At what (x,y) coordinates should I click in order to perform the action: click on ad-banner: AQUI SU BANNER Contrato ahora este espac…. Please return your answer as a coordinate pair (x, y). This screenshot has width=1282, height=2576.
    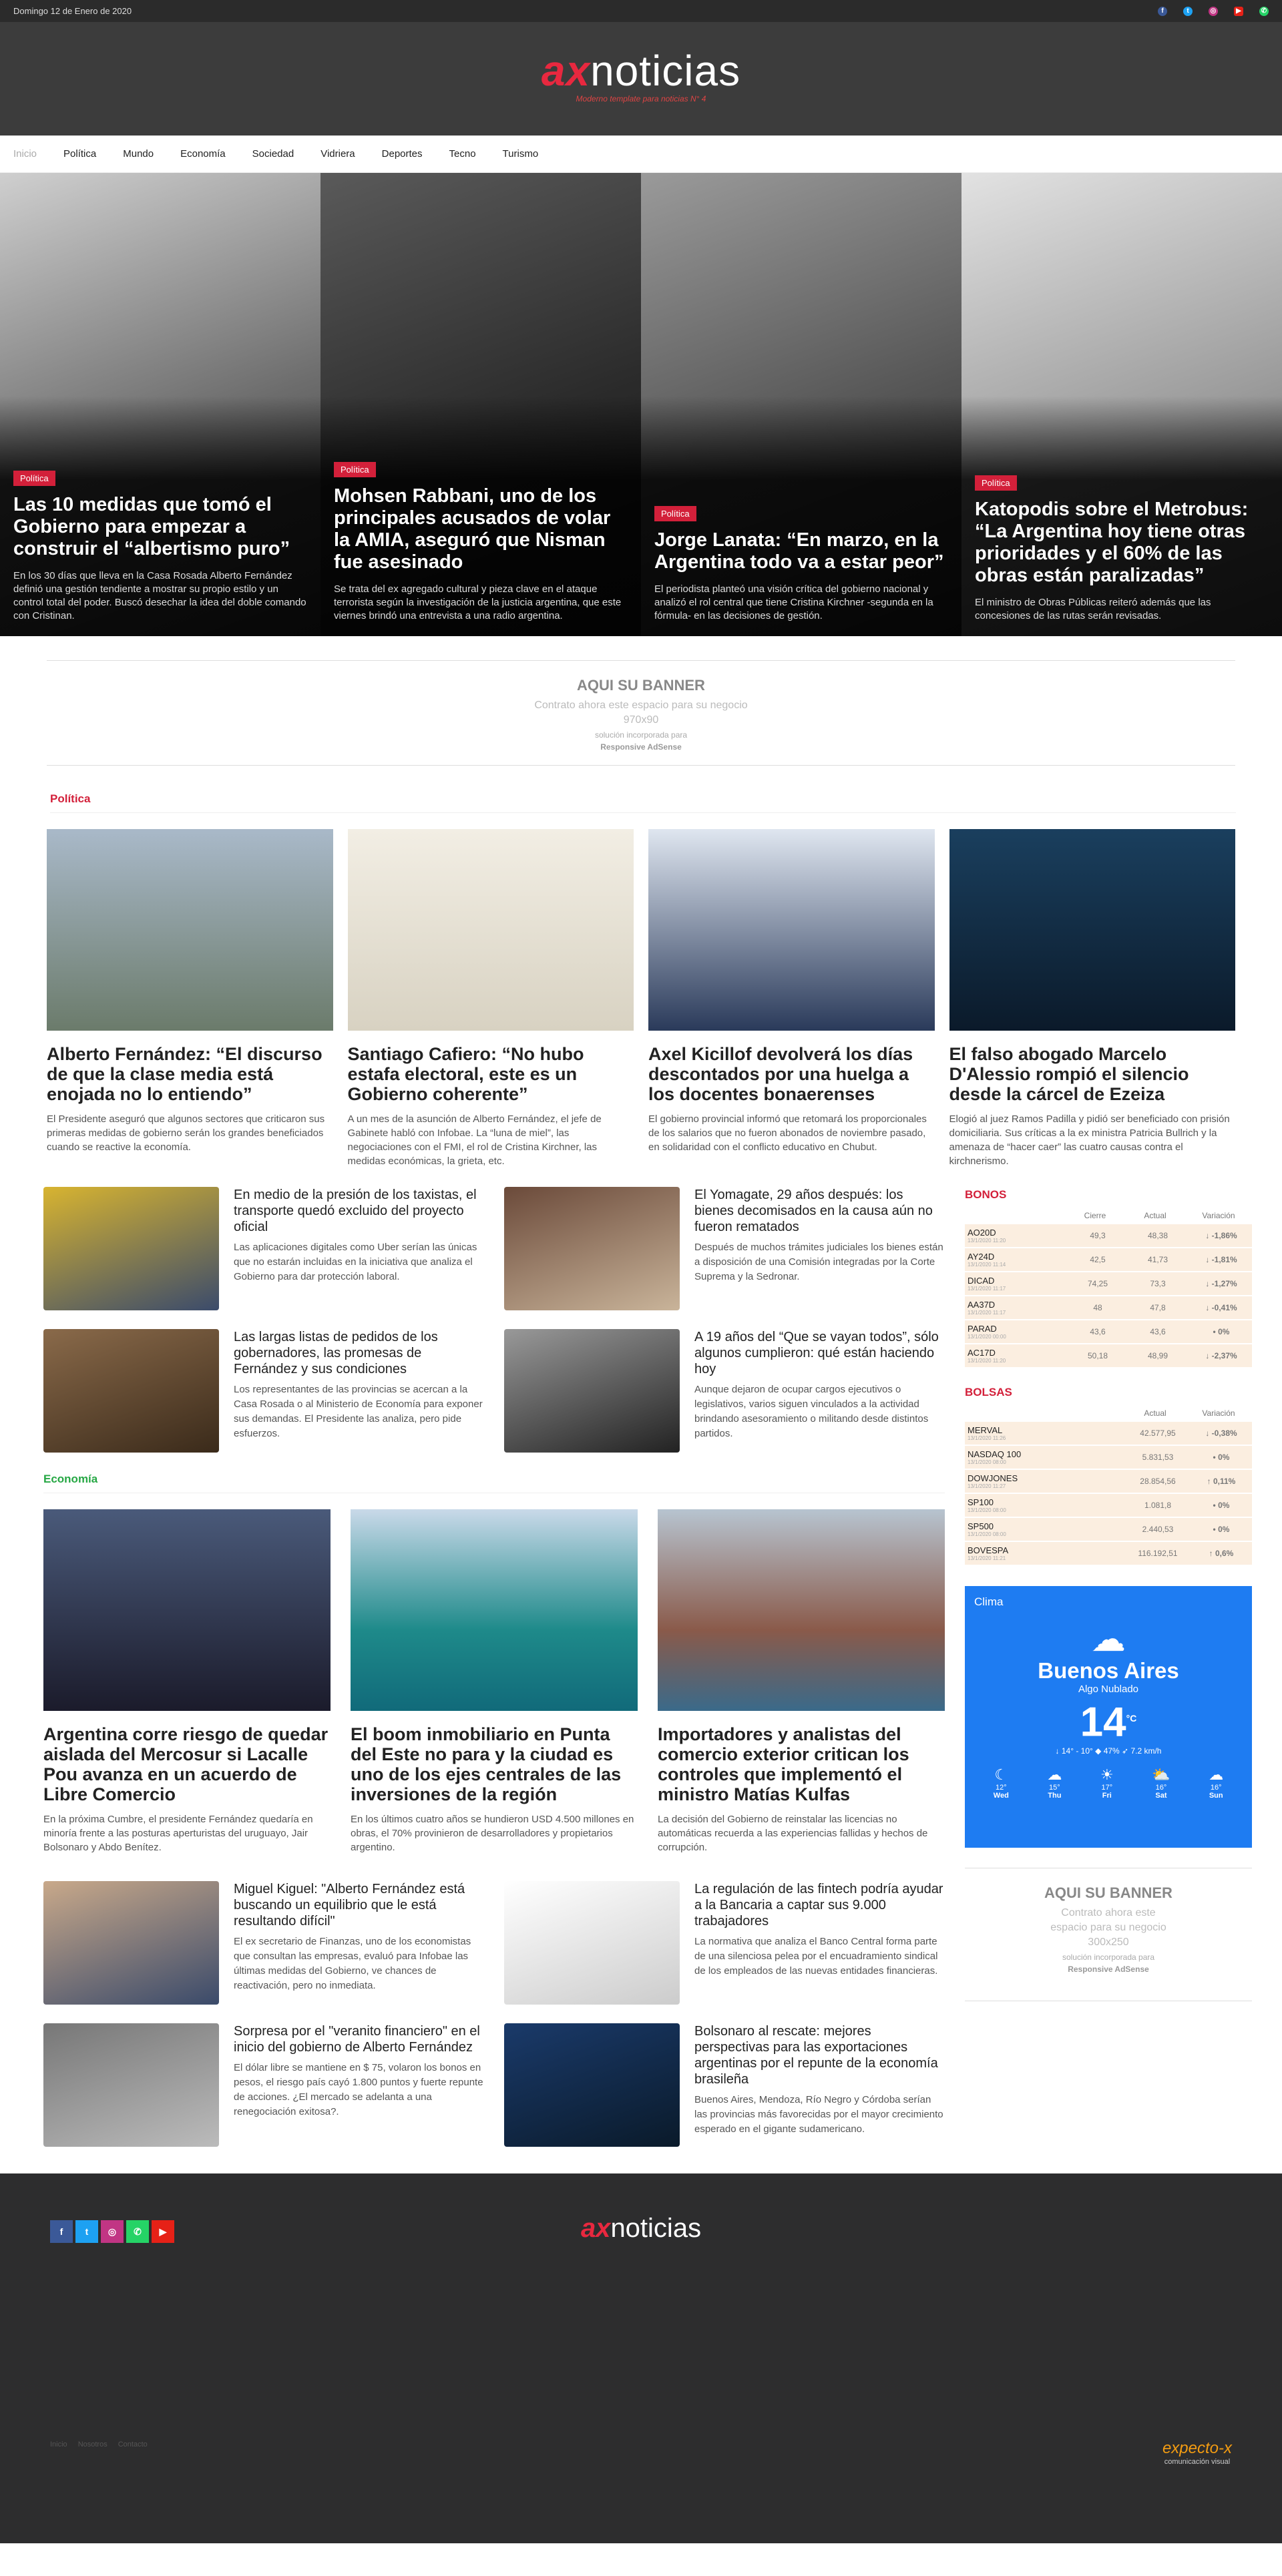
    Looking at the image, I should click on (641, 713).